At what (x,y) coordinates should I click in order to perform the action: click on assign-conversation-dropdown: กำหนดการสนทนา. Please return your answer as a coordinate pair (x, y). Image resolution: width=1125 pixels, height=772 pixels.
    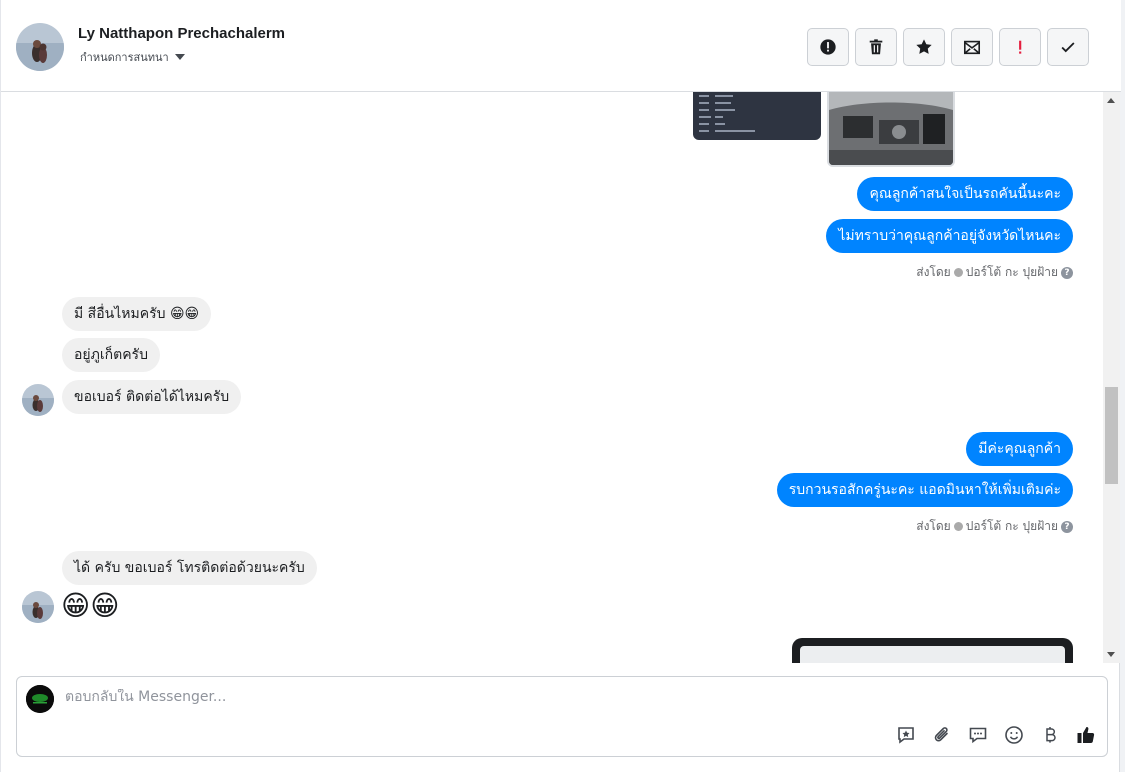
    Looking at the image, I should click on (132, 57).